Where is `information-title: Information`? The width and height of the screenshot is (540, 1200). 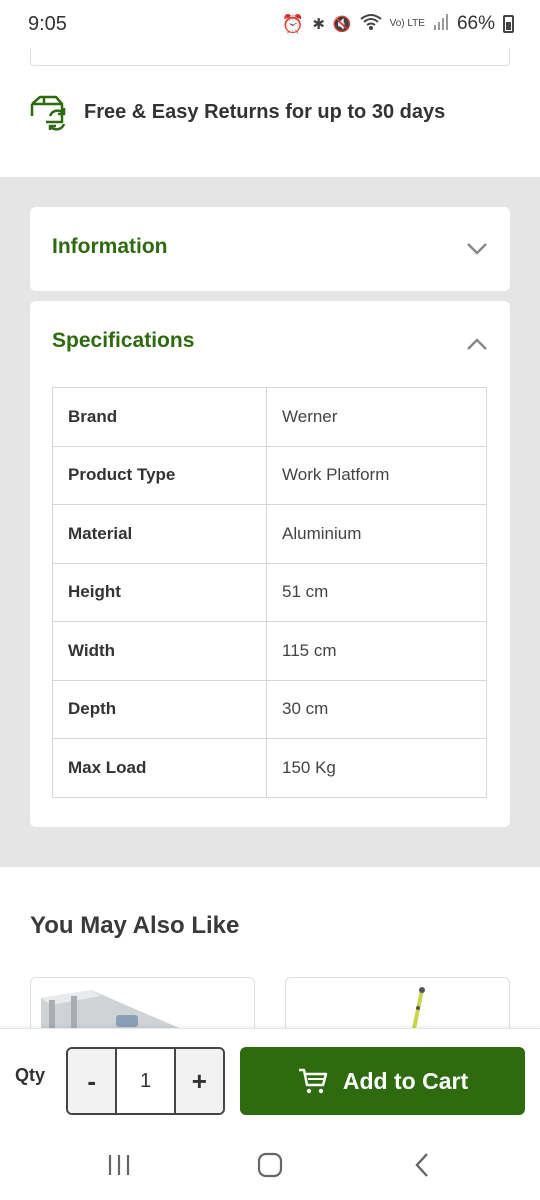 information-title: Information is located at coordinates (110, 246).